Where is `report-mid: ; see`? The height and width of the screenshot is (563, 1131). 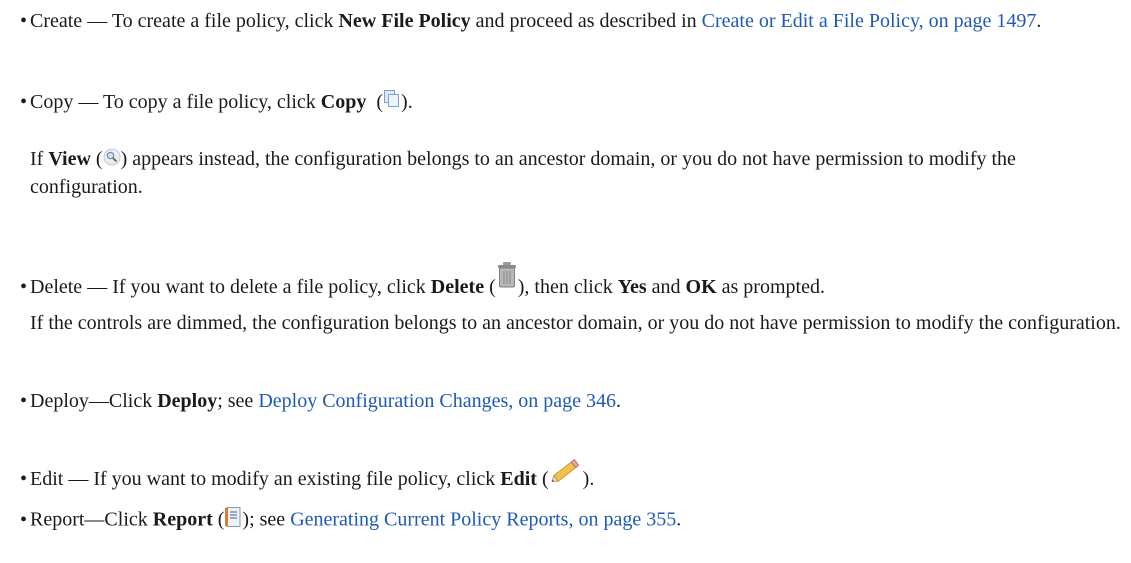 report-mid: ; see is located at coordinates (270, 519).